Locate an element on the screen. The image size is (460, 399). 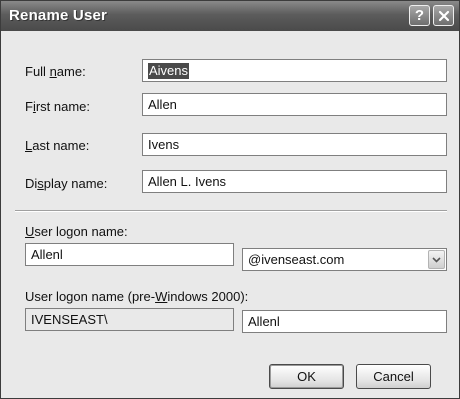
dropdown-button is located at coordinates (436, 259).